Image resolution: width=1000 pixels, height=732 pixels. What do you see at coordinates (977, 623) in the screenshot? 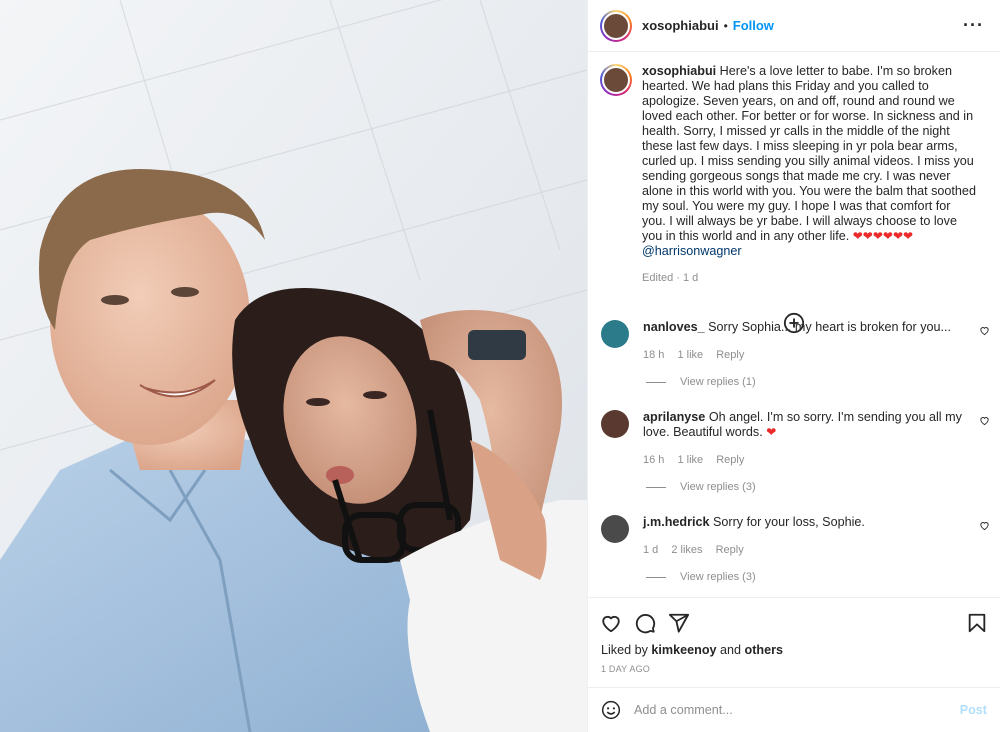
I see `bookmark-icon` at bounding box center [977, 623].